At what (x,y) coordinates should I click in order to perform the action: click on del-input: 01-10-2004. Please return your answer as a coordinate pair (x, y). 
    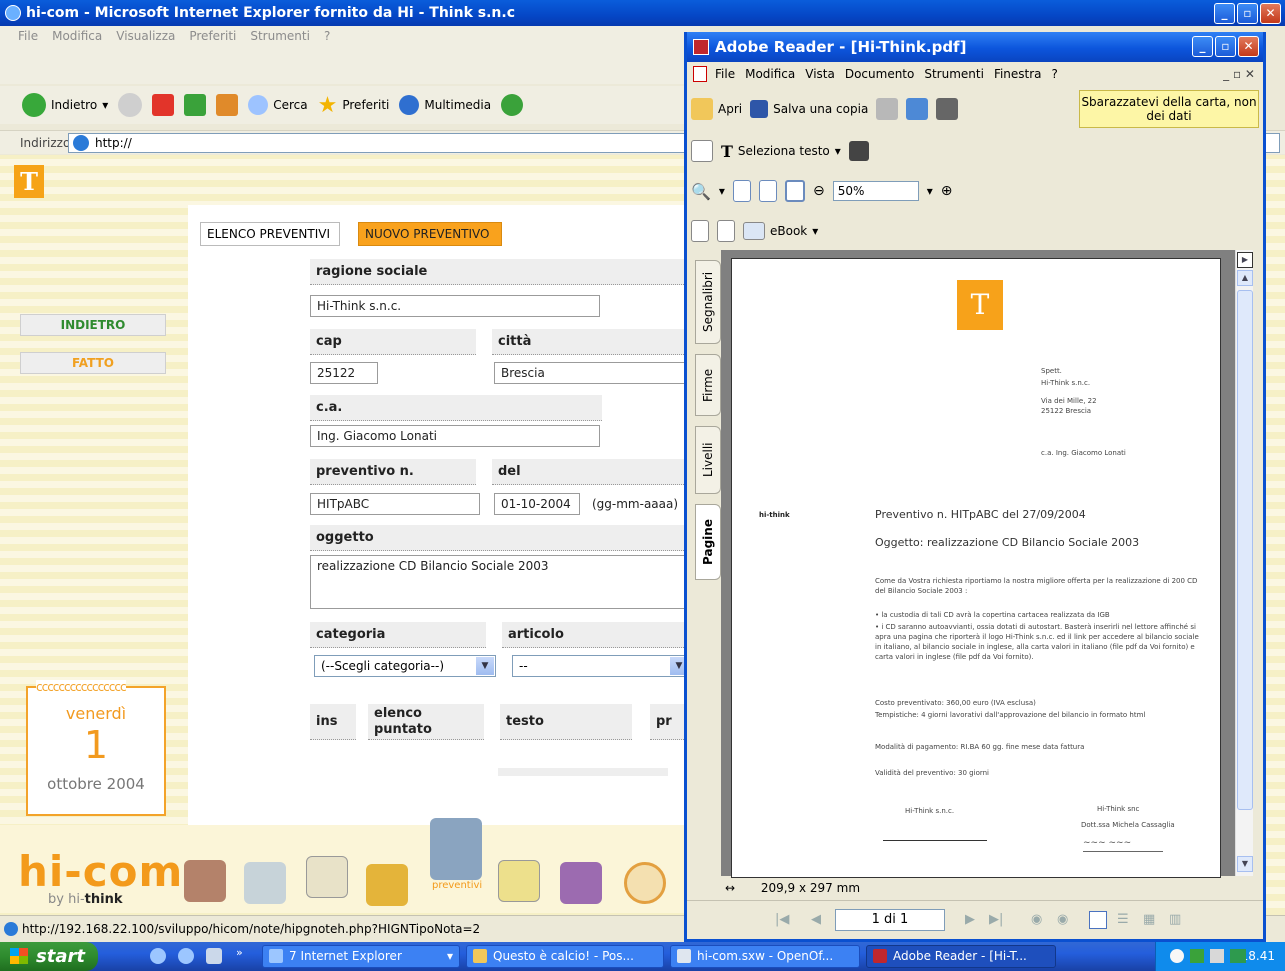
    Looking at the image, I should click on (537, 504).